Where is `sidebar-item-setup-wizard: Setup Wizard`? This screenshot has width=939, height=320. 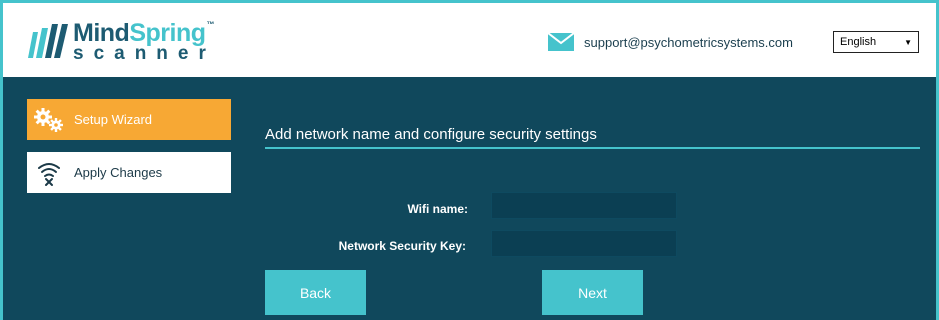
sidebar-item-setup-wizard: Setup Wizard is located at coordinates (129, 119).